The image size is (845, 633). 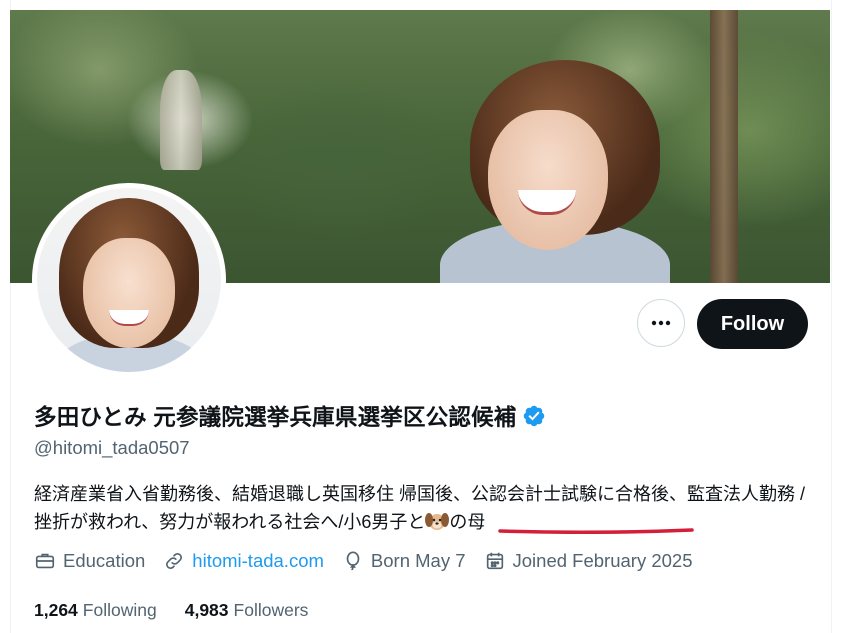 I want to click on following-stat: 1,264 Following, so click(x=95, y=610).